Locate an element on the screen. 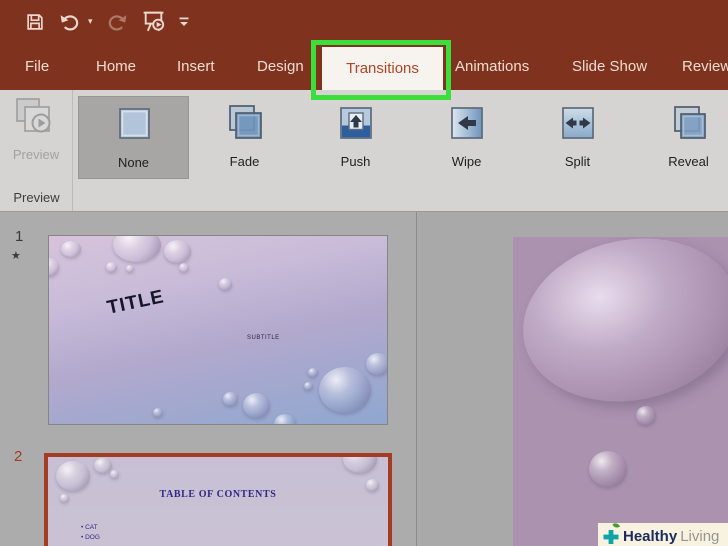 This screenshot has height=546, width=728. tab-transitions-active: Transitions is located at coordinates (382, 68).